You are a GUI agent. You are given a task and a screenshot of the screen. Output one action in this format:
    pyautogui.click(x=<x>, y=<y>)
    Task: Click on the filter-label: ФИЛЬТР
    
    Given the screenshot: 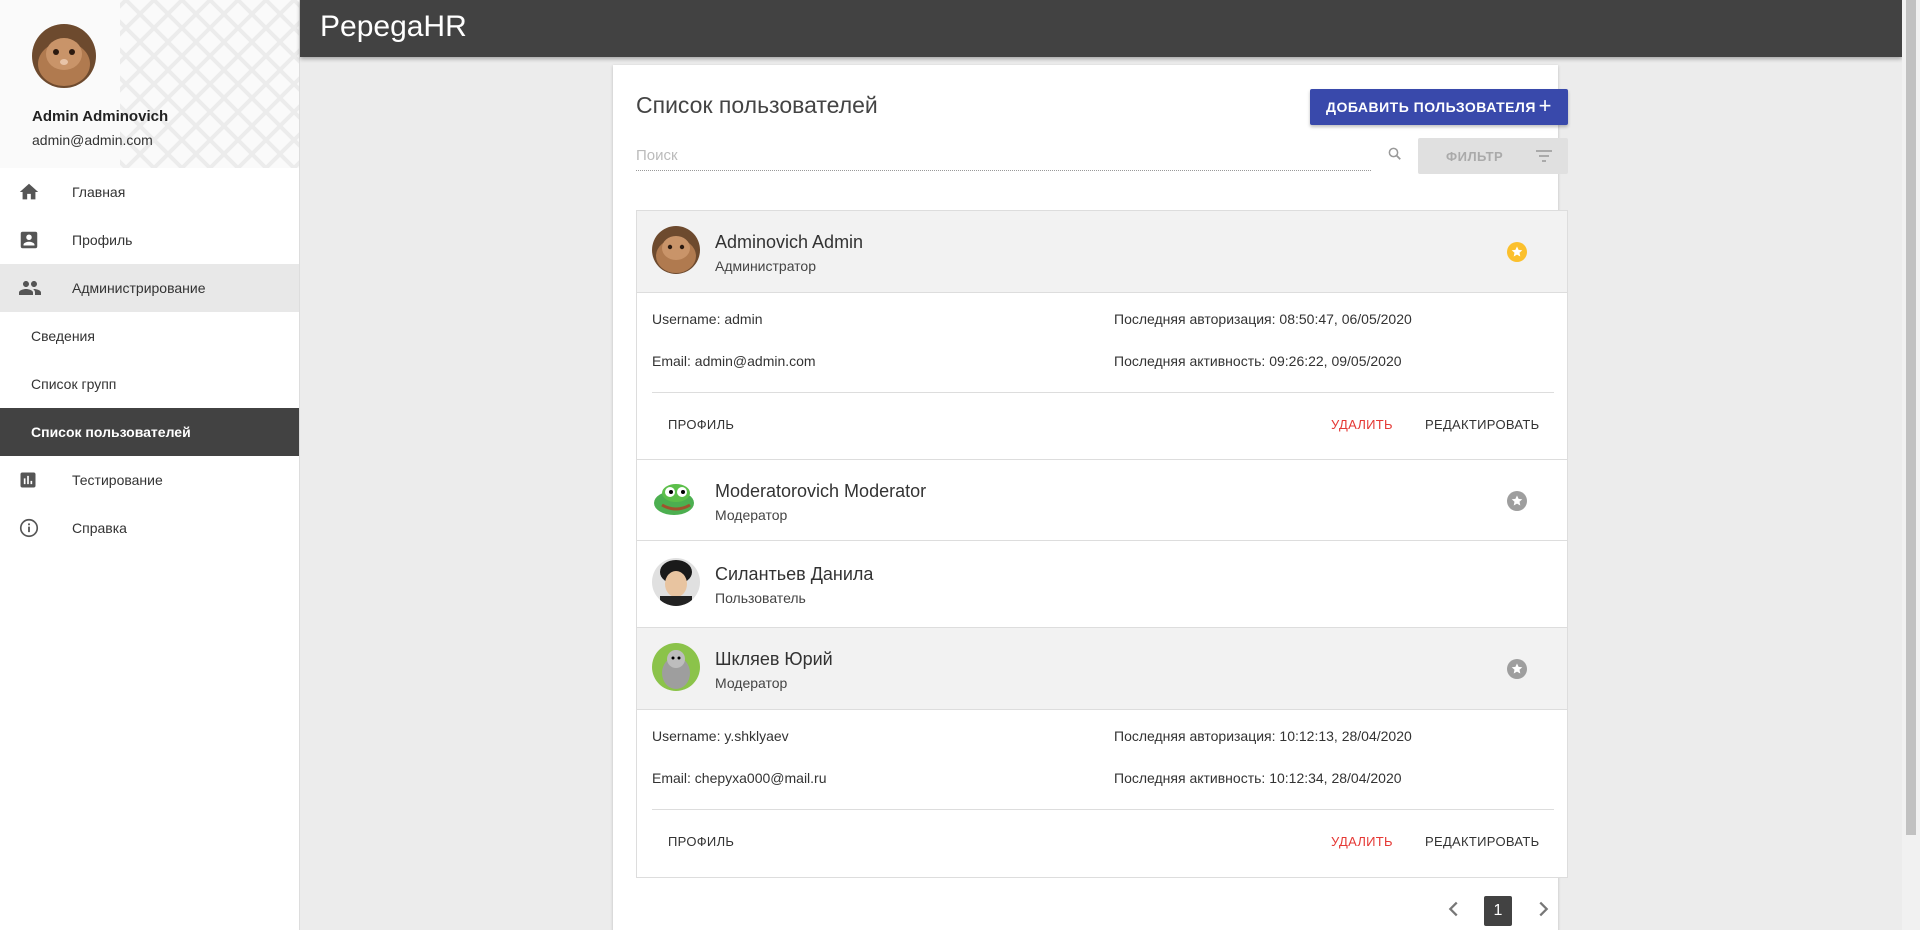 What is the action you would take?
    pyautogui.click(x=1475, y=156)
    